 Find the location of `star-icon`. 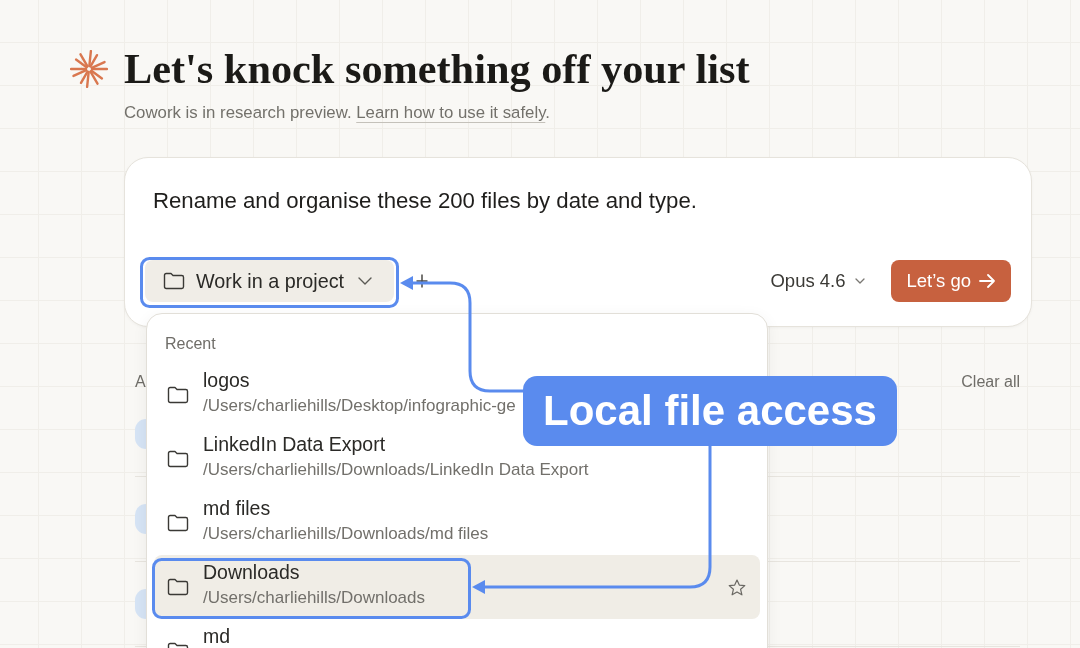

star-icon is located at coordinates (737, 587).